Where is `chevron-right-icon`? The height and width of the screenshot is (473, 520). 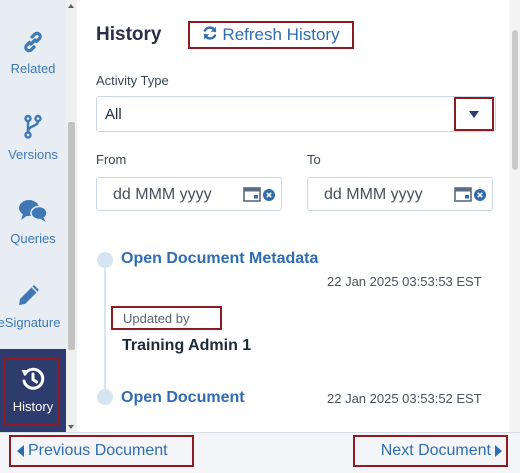 chevron-right-icon is located at coordinates (498, 451).